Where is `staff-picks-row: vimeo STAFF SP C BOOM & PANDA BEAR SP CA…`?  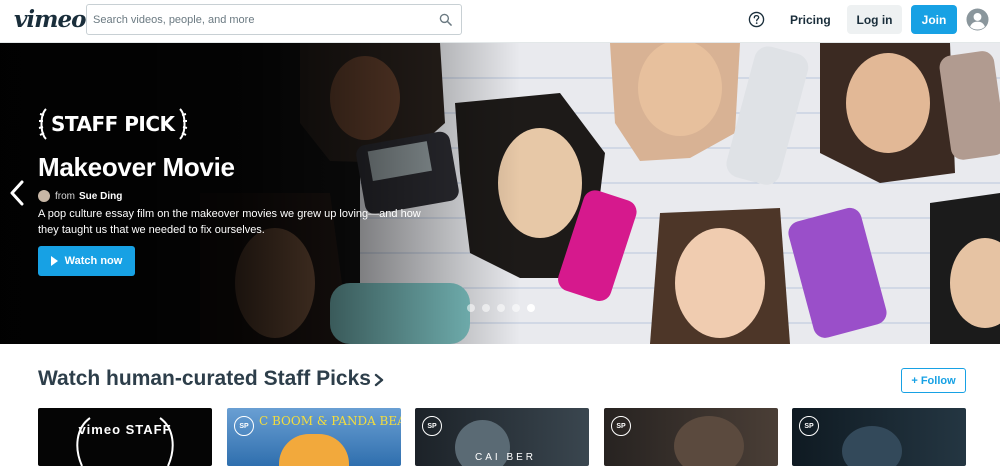 staff-picks-row: vimeo STAFF SP C BOOM & PANDA BEAR SP CA… is located at coordinates (502, 437).